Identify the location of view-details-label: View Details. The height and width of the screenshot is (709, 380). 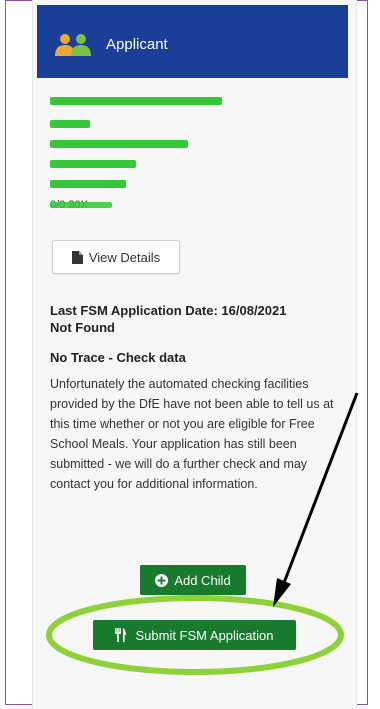
(124, 257).